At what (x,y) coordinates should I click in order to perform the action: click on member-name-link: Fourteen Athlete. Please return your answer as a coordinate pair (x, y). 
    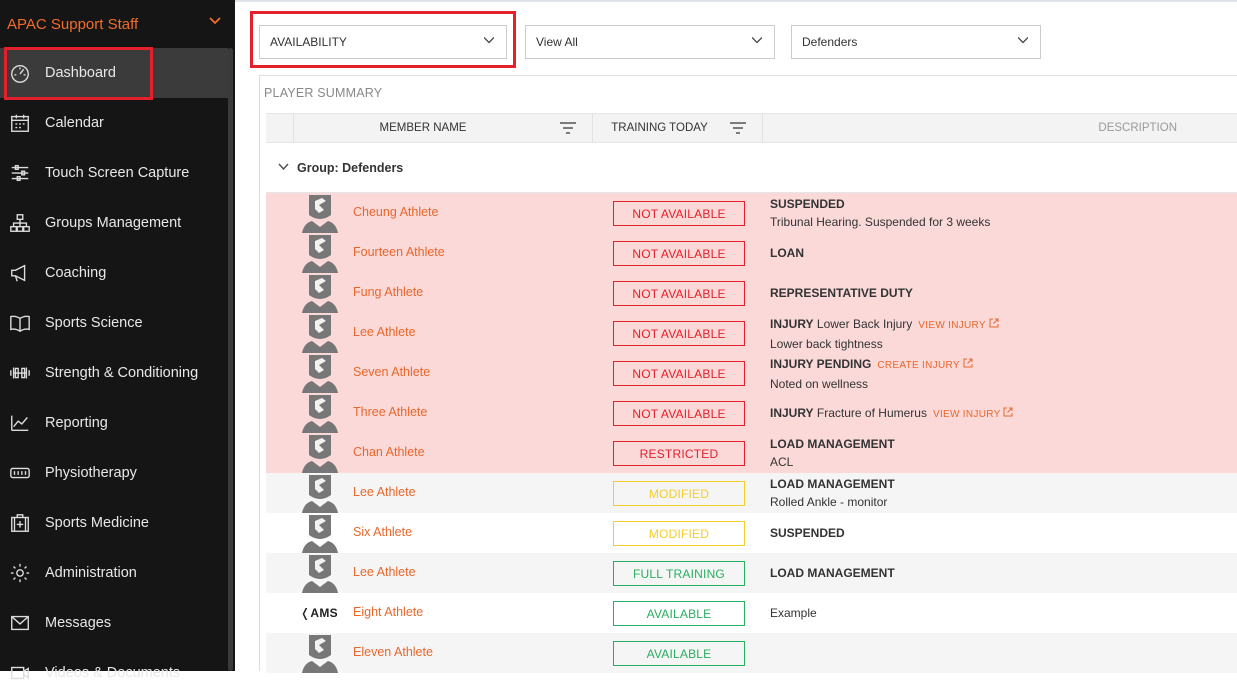
    Looking at the image, I should click on (399, 252).